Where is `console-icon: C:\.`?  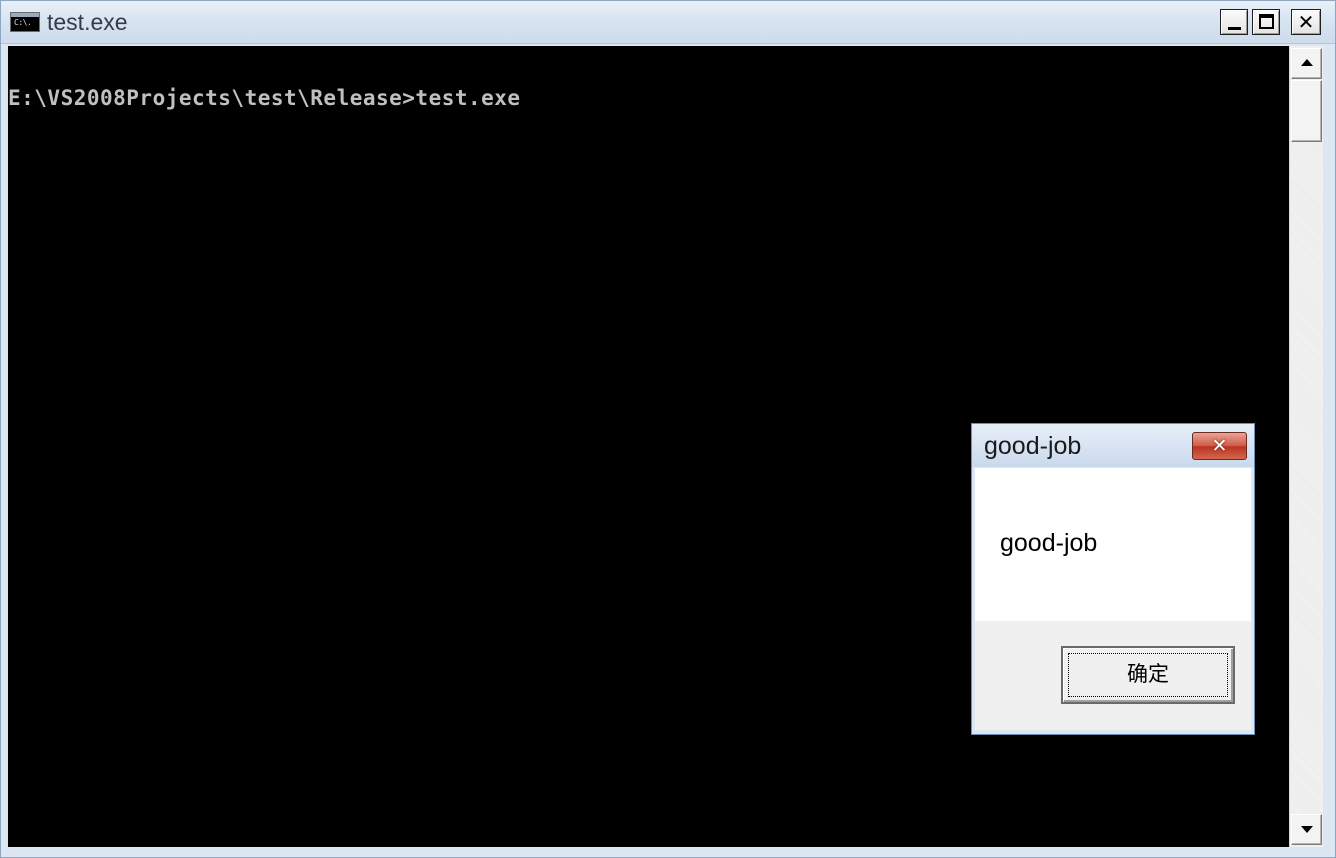
console-icon: C:\. is located at coordinates (25, 22).